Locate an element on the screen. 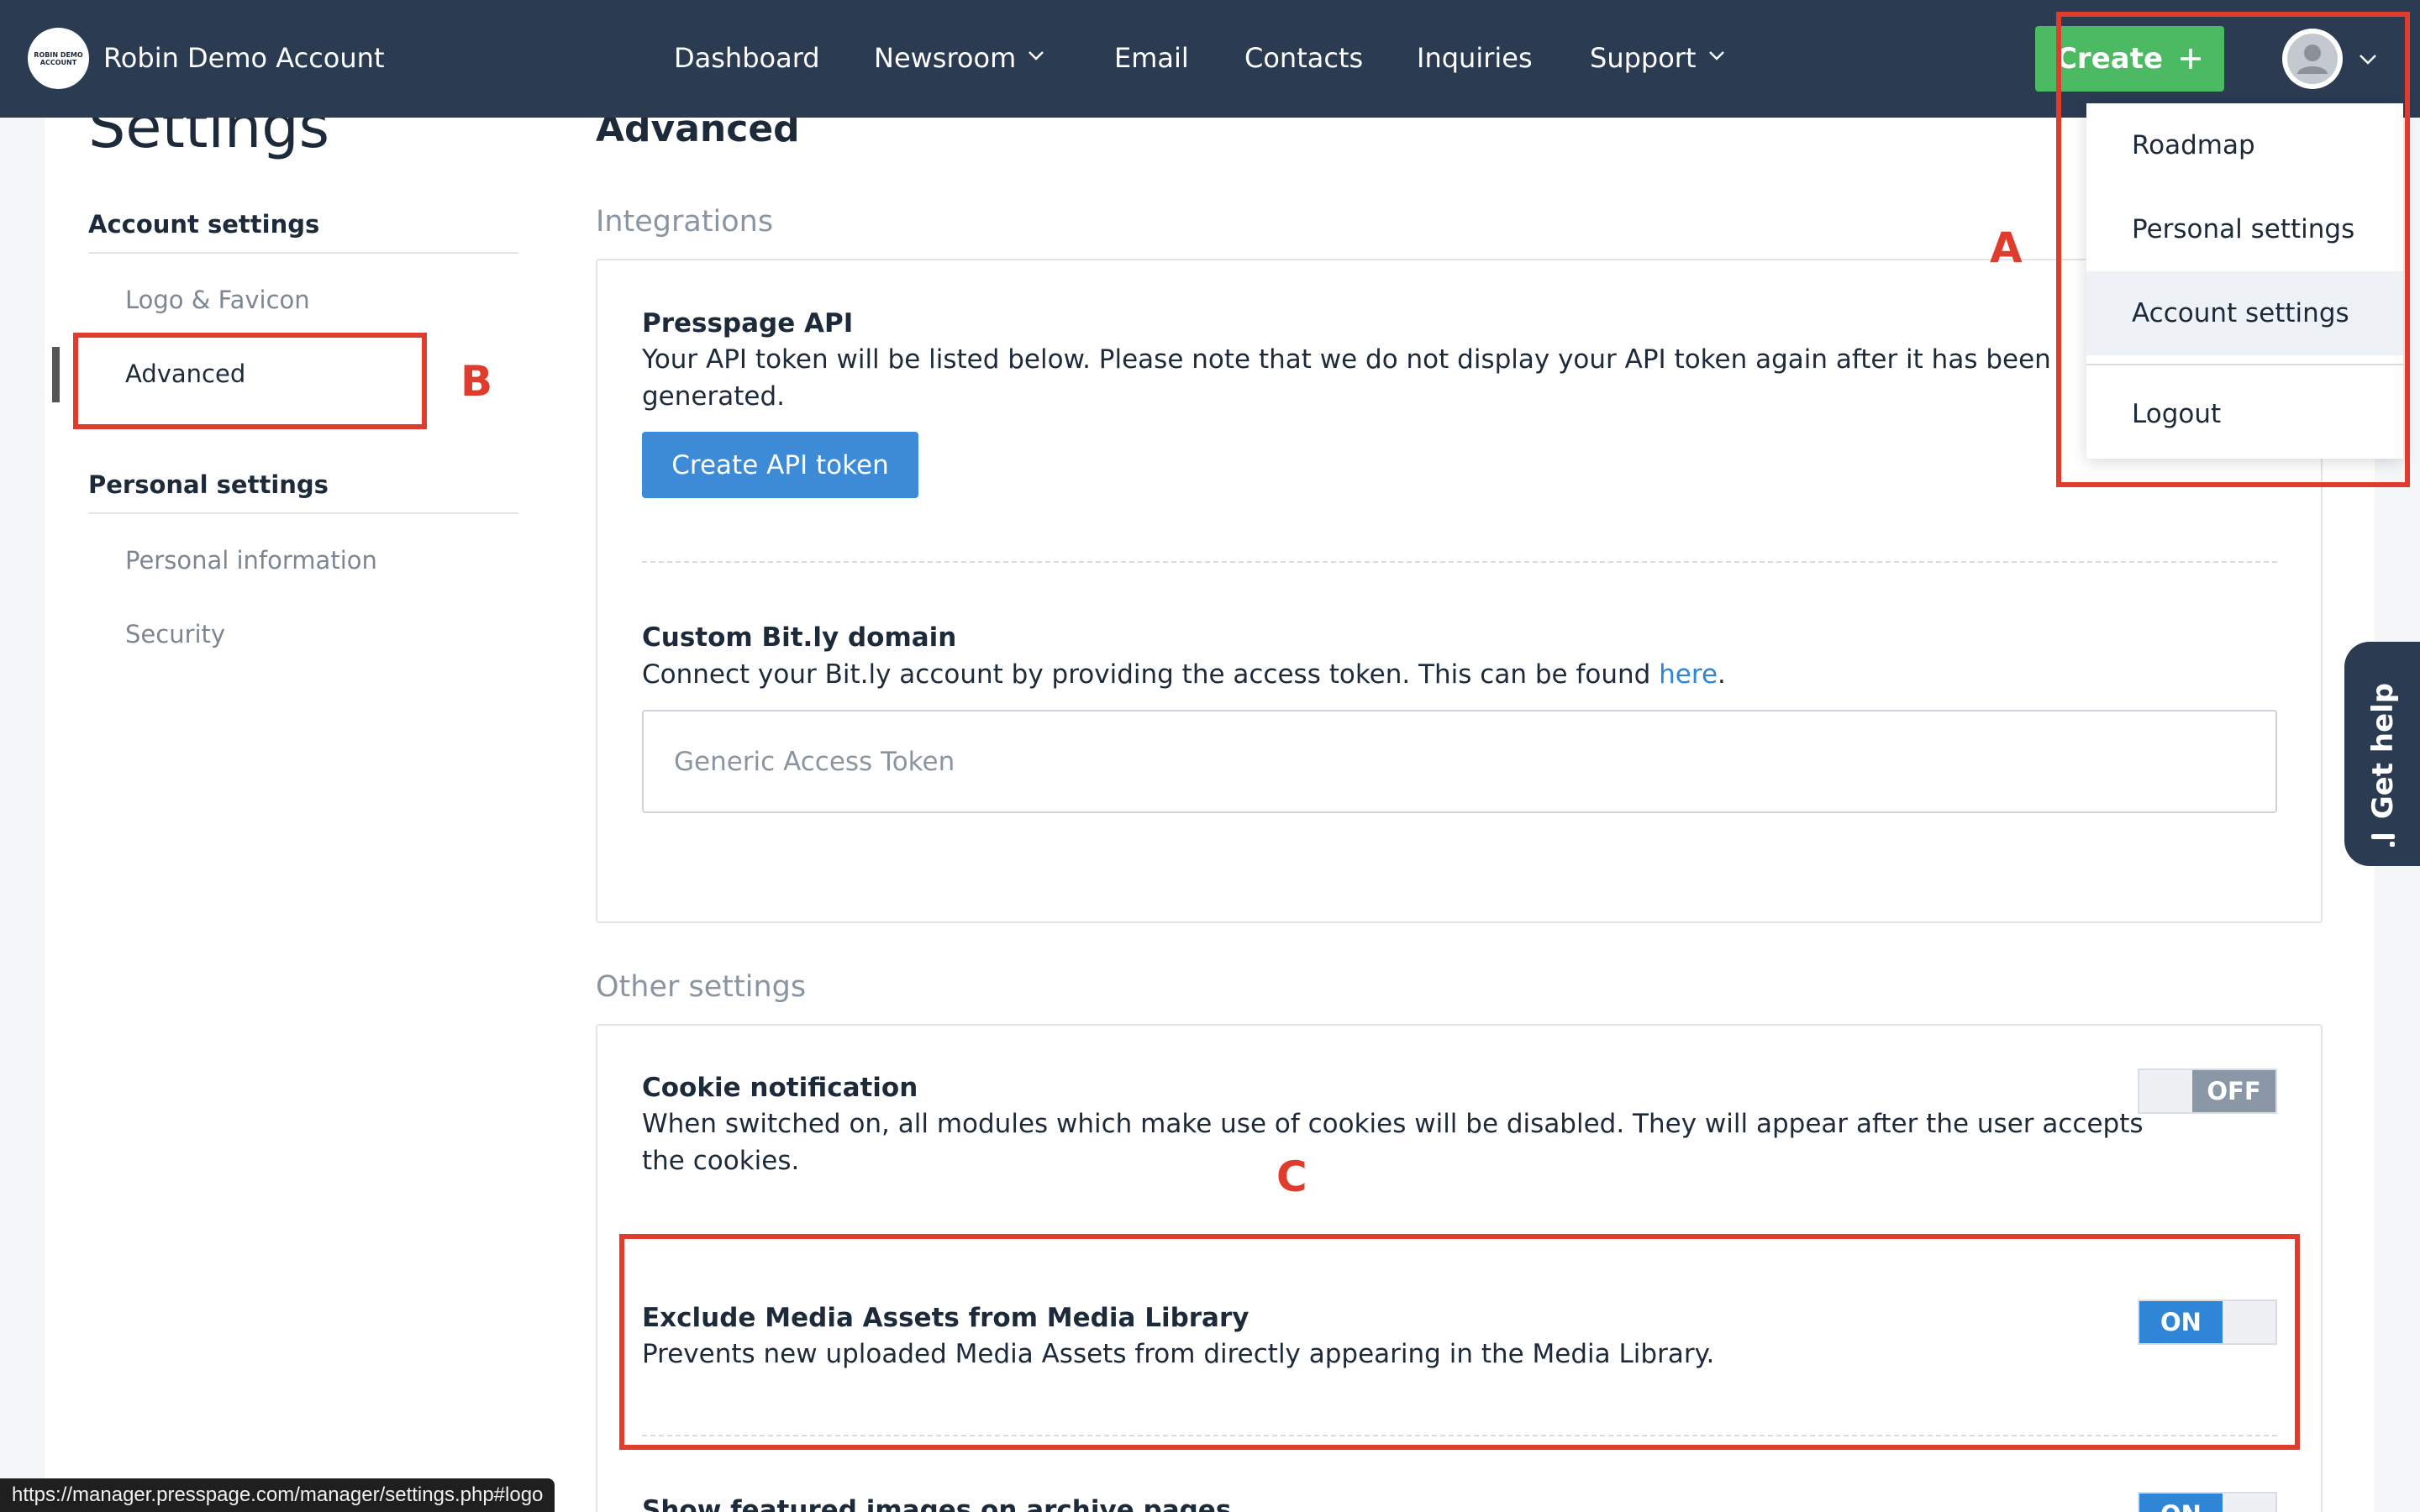 The image size is (2420, 1512). bitly-help-link: here is located at coordinates (1688, 674).